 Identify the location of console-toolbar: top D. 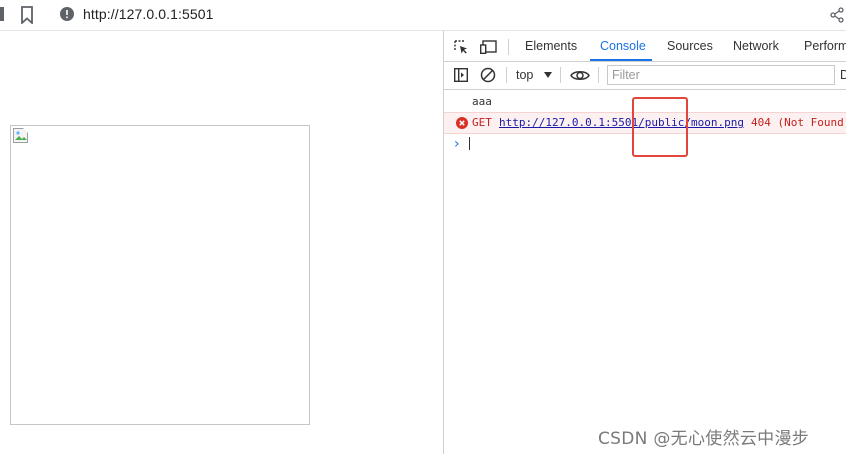
(645, 76).